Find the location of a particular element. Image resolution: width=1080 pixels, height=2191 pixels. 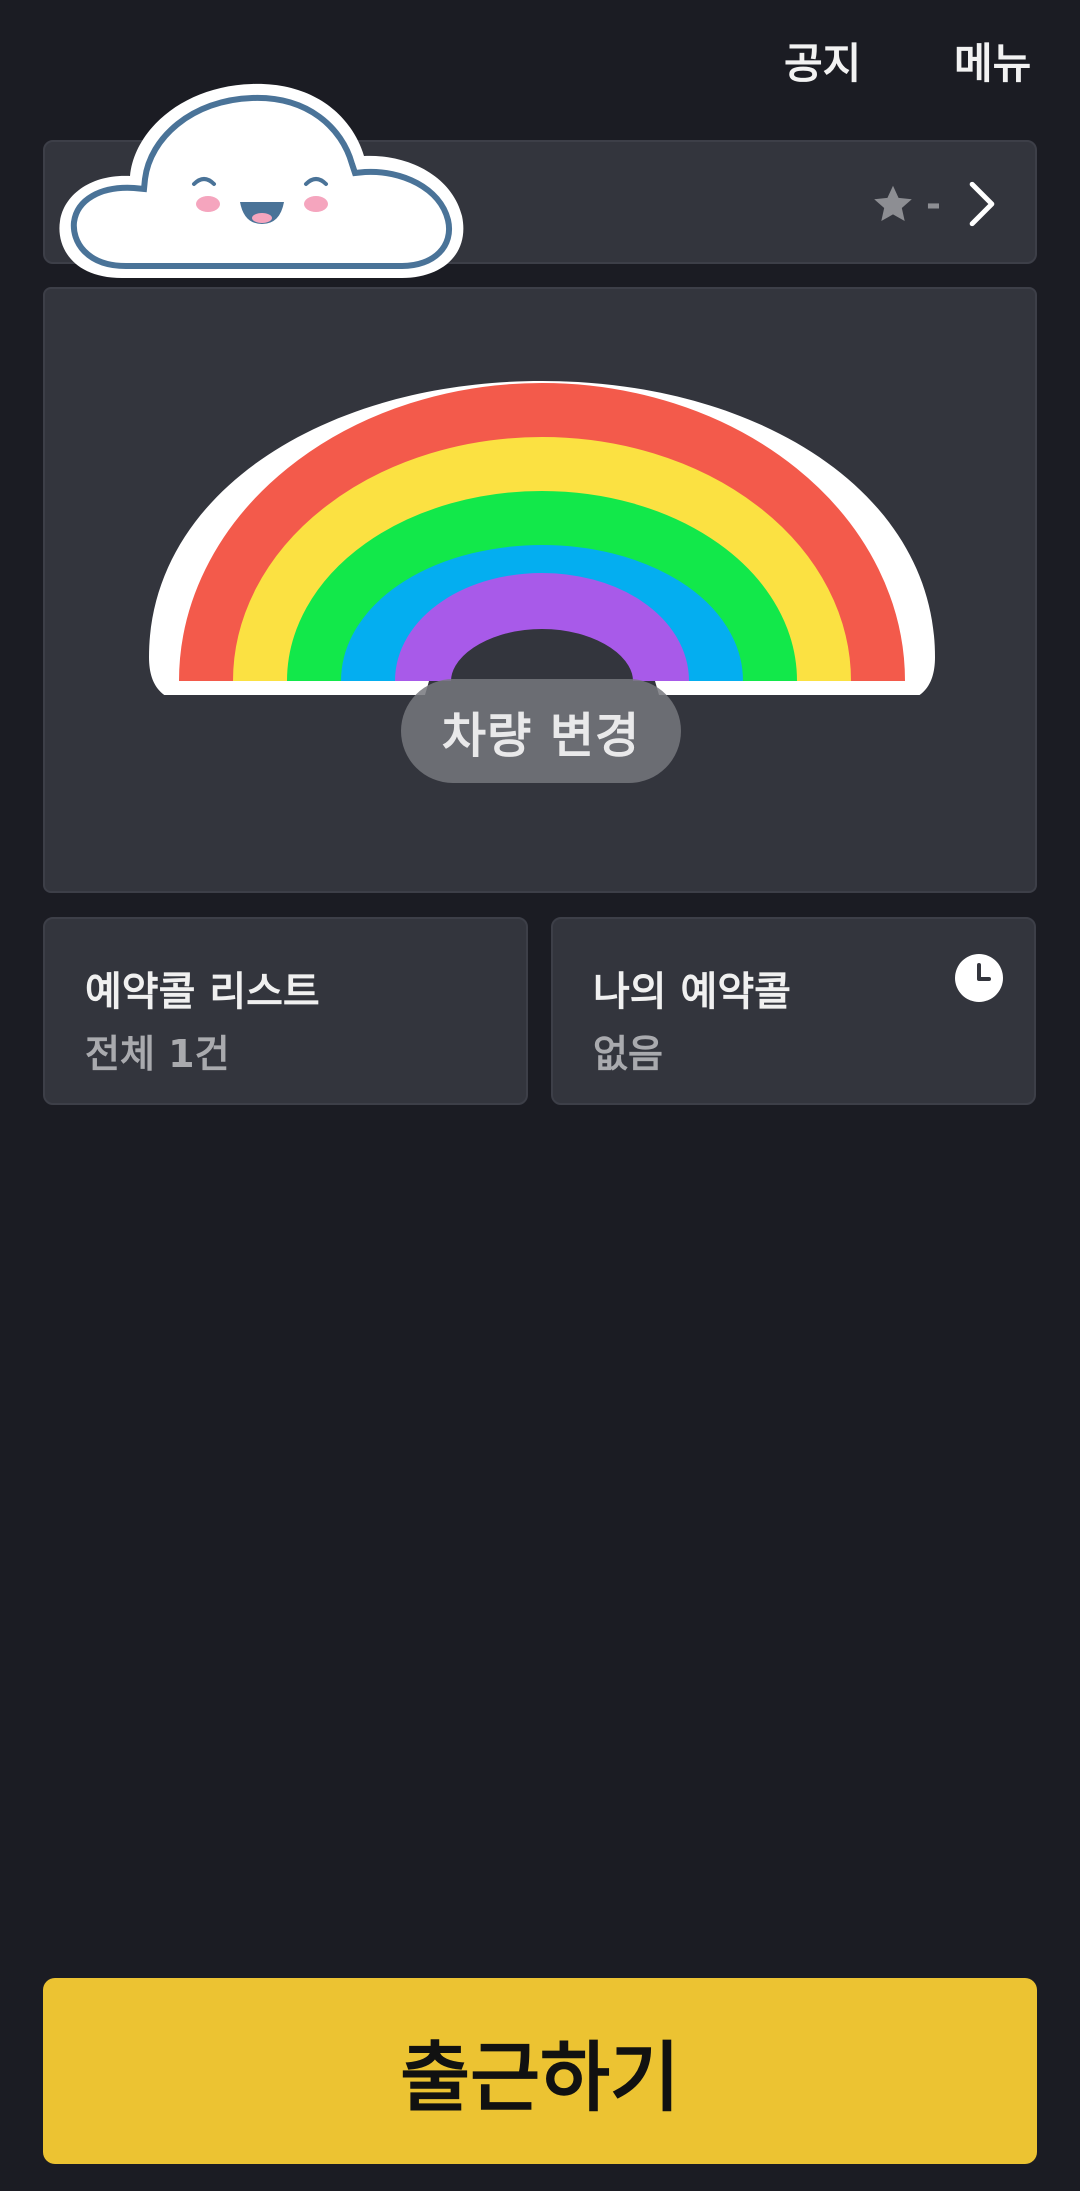

reservation-list-title: 예약콜 리스트 is located at coordinates (202, 992).